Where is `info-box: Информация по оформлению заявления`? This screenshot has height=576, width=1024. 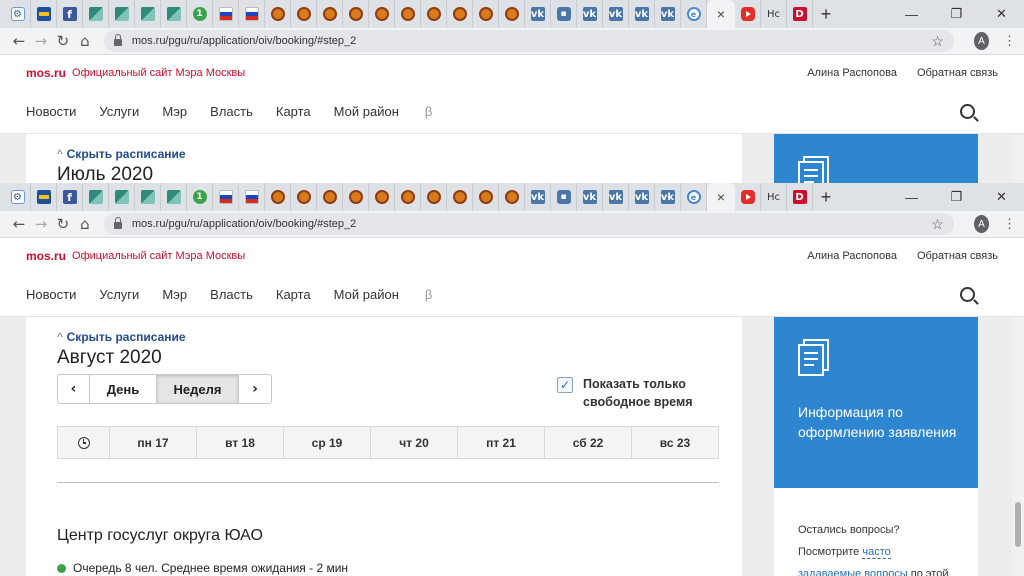
info-box: Информация по оформлению заявления is located at coordinates (876, 402).